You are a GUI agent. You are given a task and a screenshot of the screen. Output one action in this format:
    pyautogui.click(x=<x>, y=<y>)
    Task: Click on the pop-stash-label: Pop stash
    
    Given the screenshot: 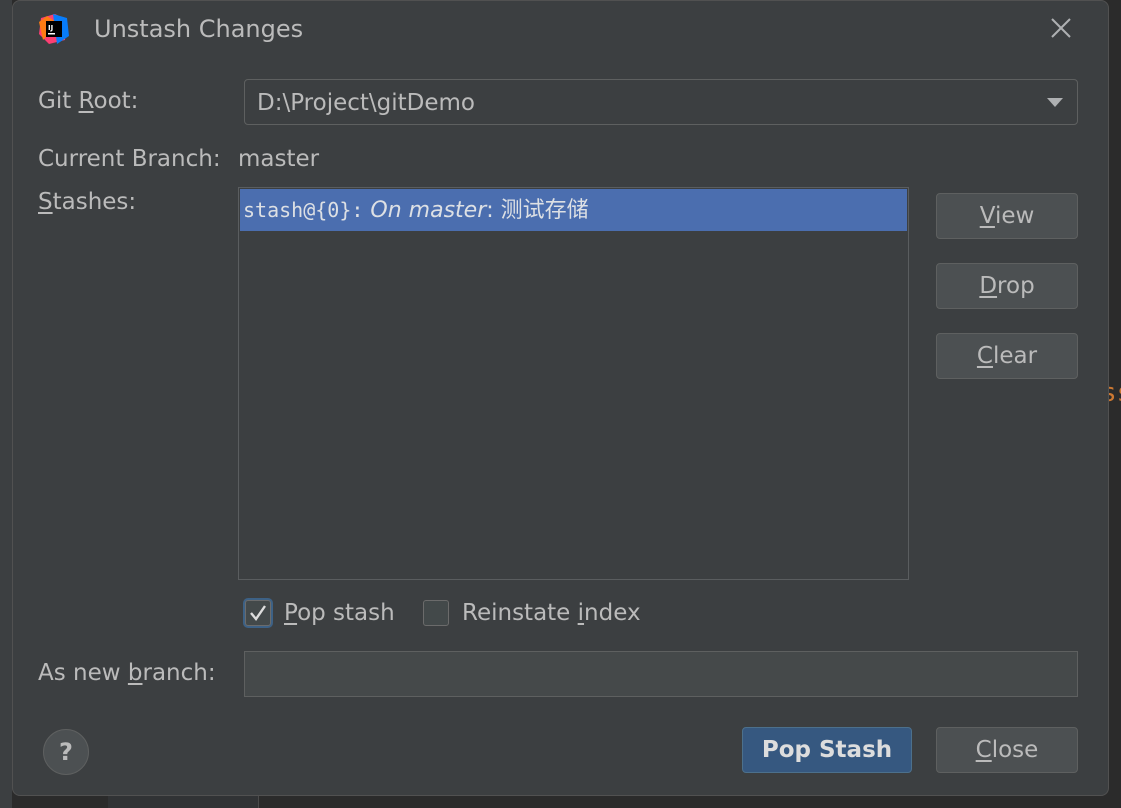 What is the action you would take?
    pyautogui.click(x=339, y=613)
    